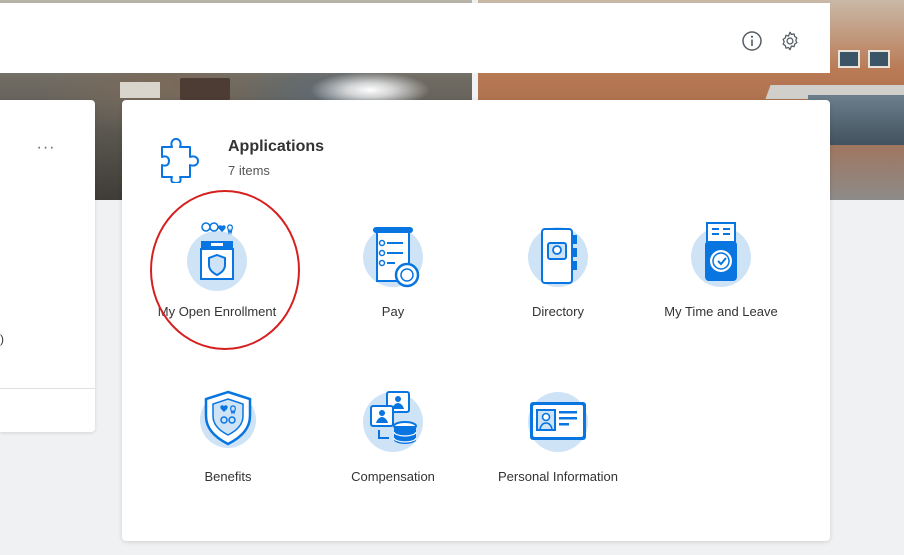  I want to click on directory-book-icon, so click(558, 257).